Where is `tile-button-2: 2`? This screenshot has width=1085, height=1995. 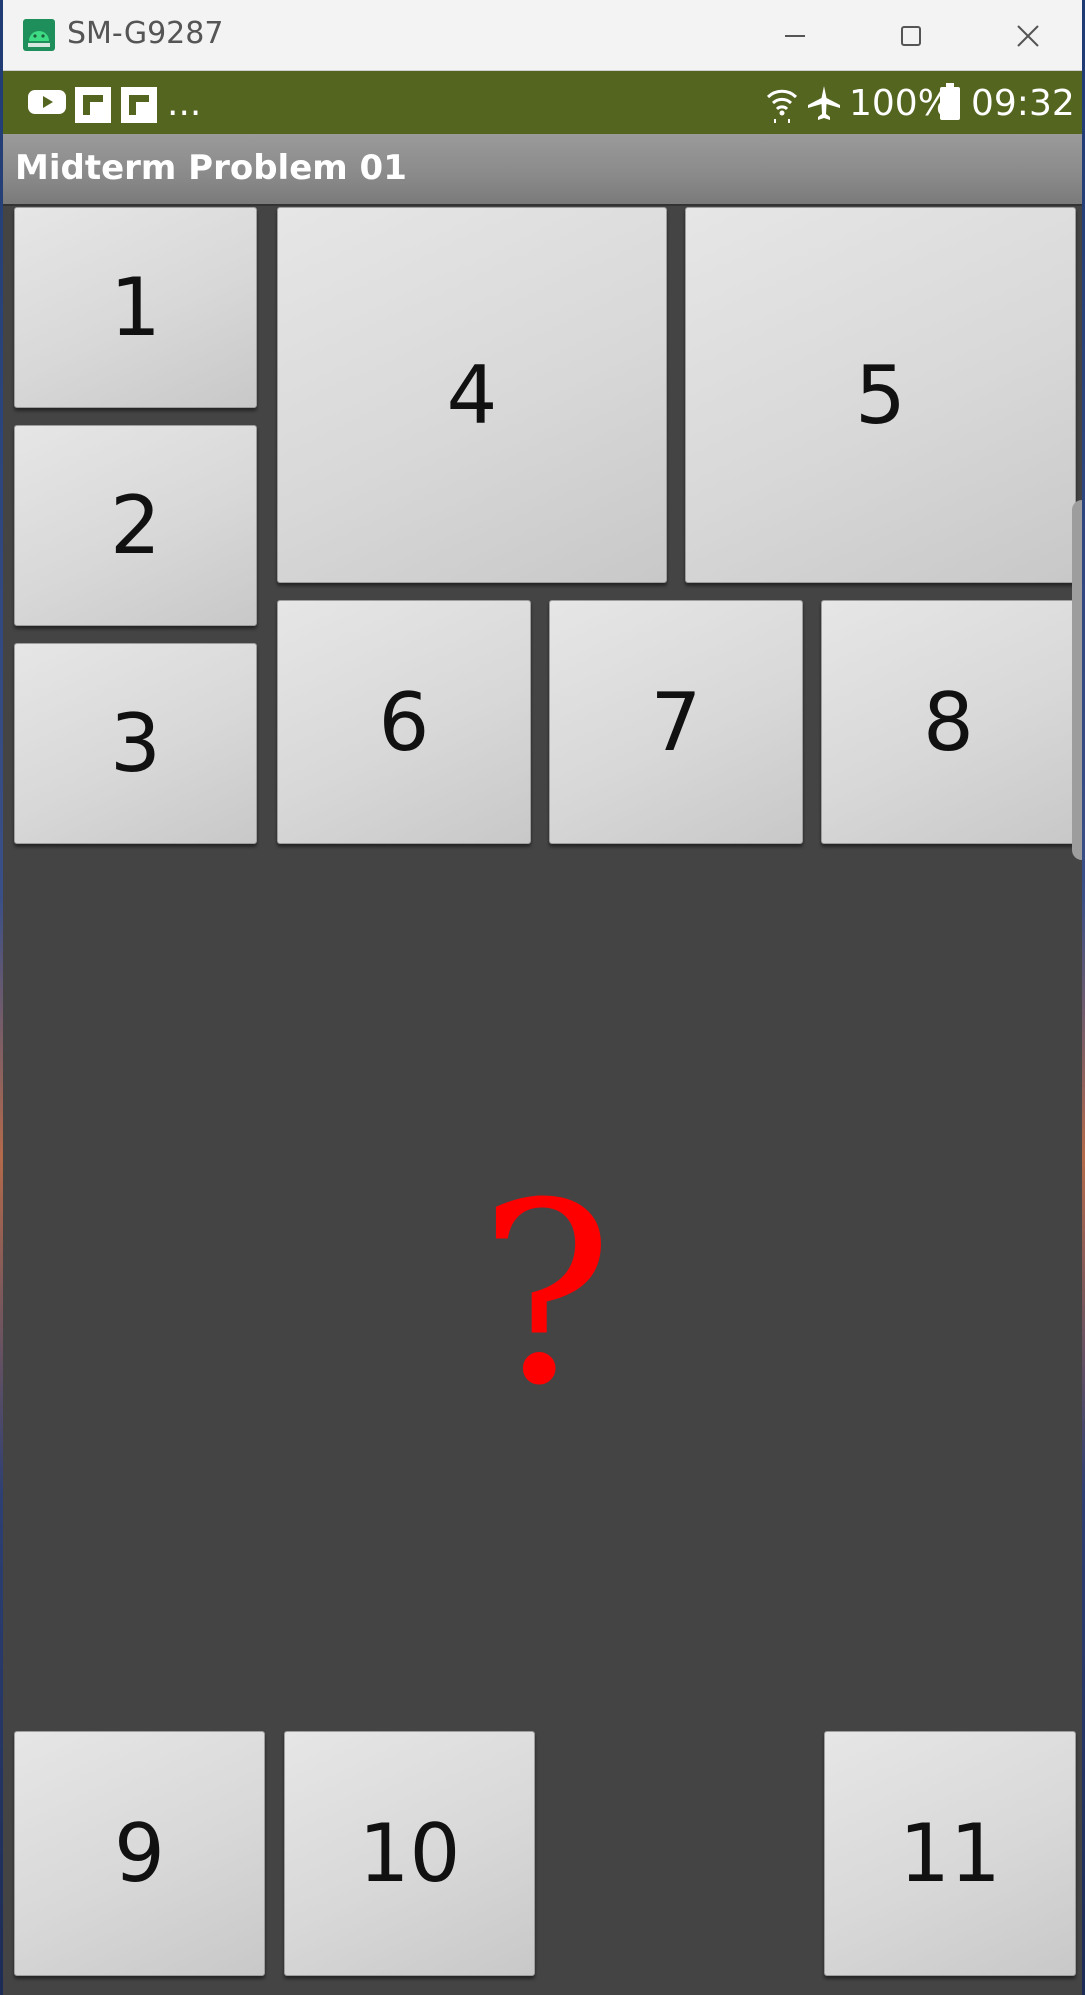
tile-button-2: 2 is located at coordinates (135, 525).